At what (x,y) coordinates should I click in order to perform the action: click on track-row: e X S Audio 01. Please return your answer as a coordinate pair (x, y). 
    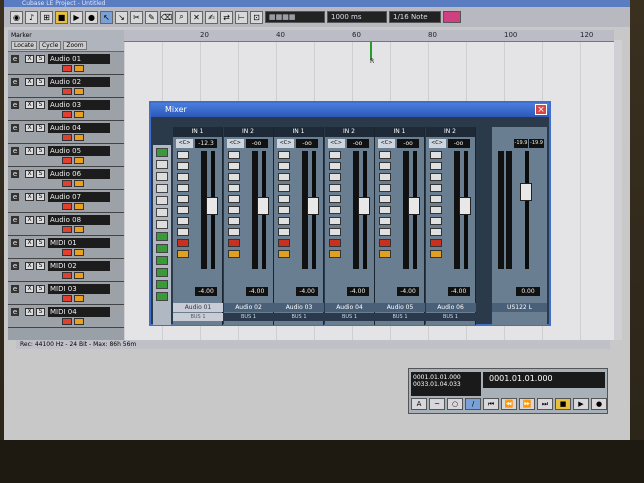
    Looking at the image, I should click on (66, 63).